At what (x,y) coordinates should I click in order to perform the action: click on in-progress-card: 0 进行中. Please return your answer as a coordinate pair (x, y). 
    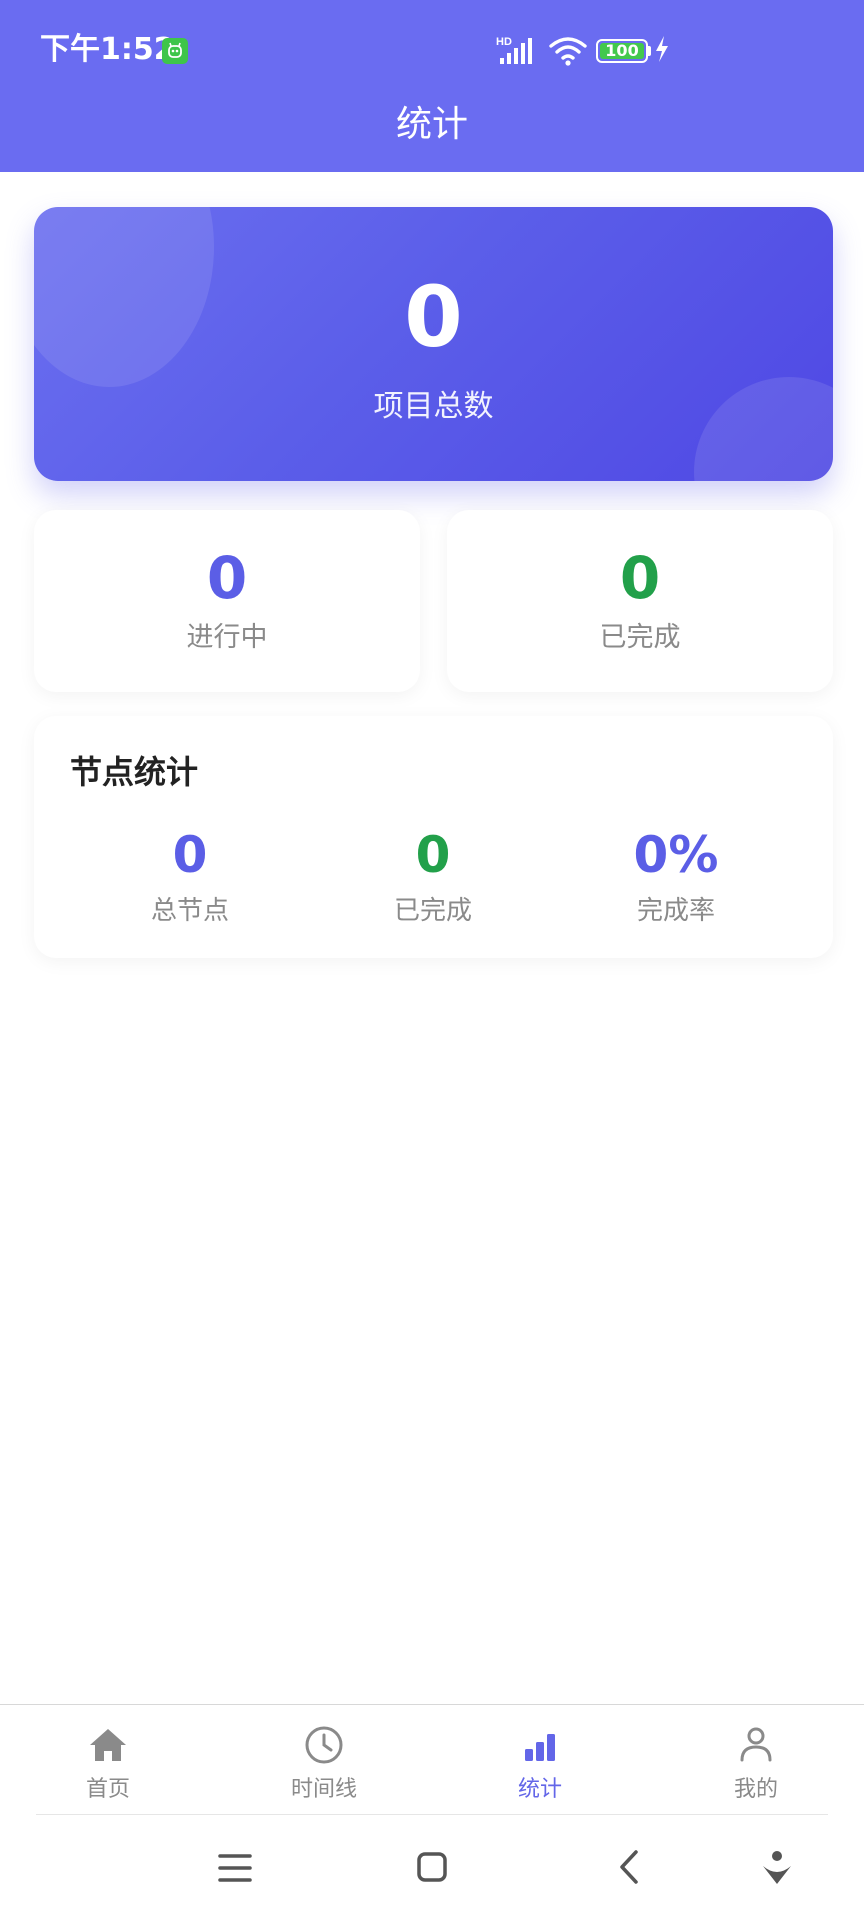
    Looking at the image, I should click on (227, 601).